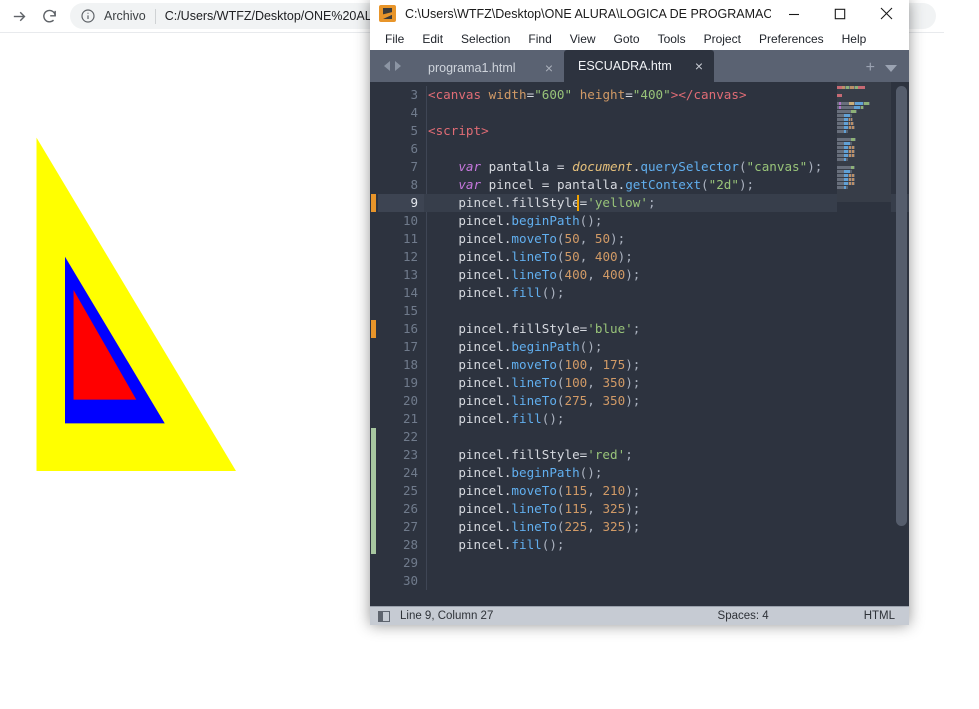 Image resolution: width=979 pixels, height=709 pixels. What do you see at coordinates (19, 16) in the screenshot?
I see `forward-arrow-icon` at bounding box center [19, 16].